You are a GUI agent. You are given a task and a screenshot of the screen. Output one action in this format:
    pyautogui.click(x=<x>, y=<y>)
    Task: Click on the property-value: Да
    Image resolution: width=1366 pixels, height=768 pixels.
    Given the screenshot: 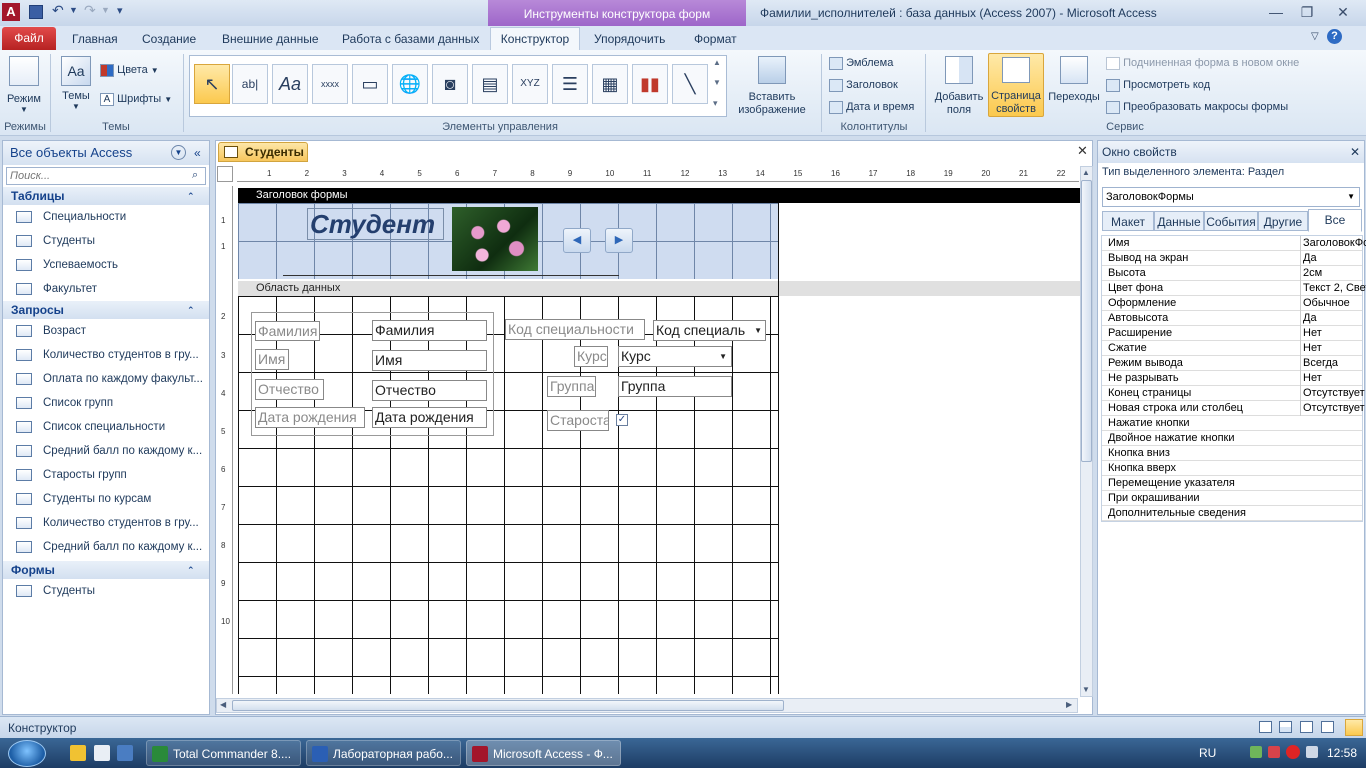 What is the action you would take?
    pyautogui.click(x=1333, y=258)
    